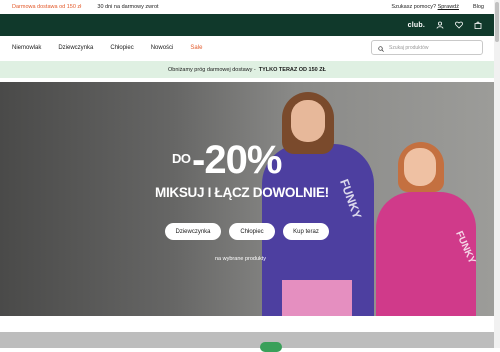 Image resolution: width=500 pixels, height=352 pixels. Describe the element at coordinates (162, 48) in the screenshot. I see `nav-item-nowosci: Nowości` at that location.